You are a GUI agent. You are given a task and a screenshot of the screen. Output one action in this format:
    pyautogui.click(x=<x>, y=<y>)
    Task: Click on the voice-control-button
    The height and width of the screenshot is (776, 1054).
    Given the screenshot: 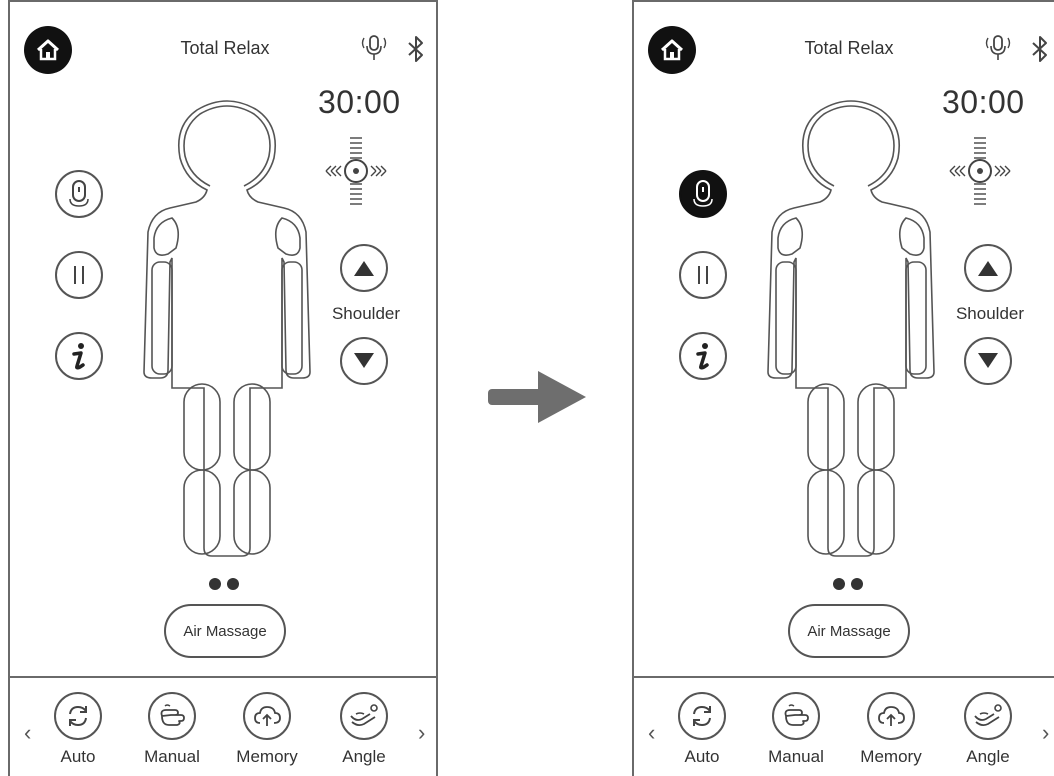 What is the action you would take?
    pyautogui.click(x=79, y=194)
    